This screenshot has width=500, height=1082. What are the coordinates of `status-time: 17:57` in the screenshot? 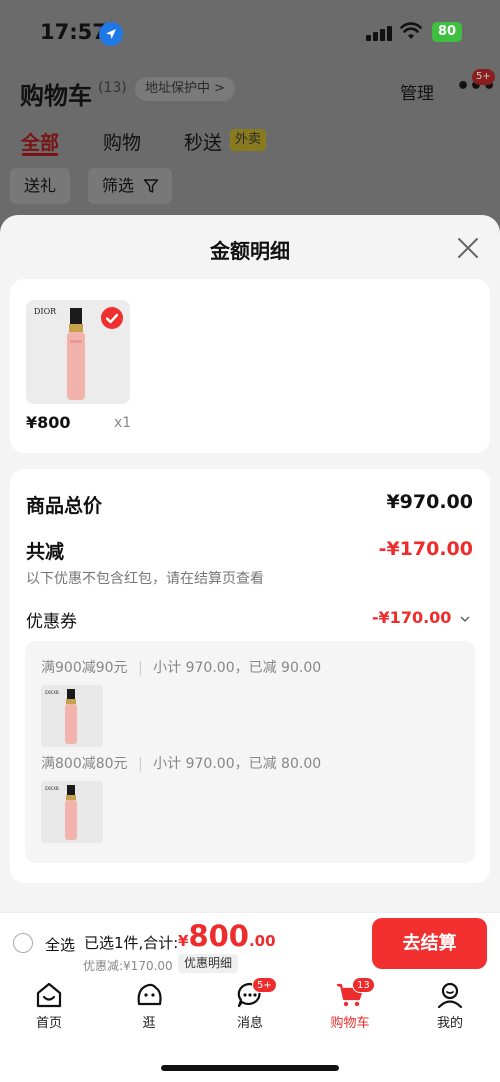 It's located at (73, 32).